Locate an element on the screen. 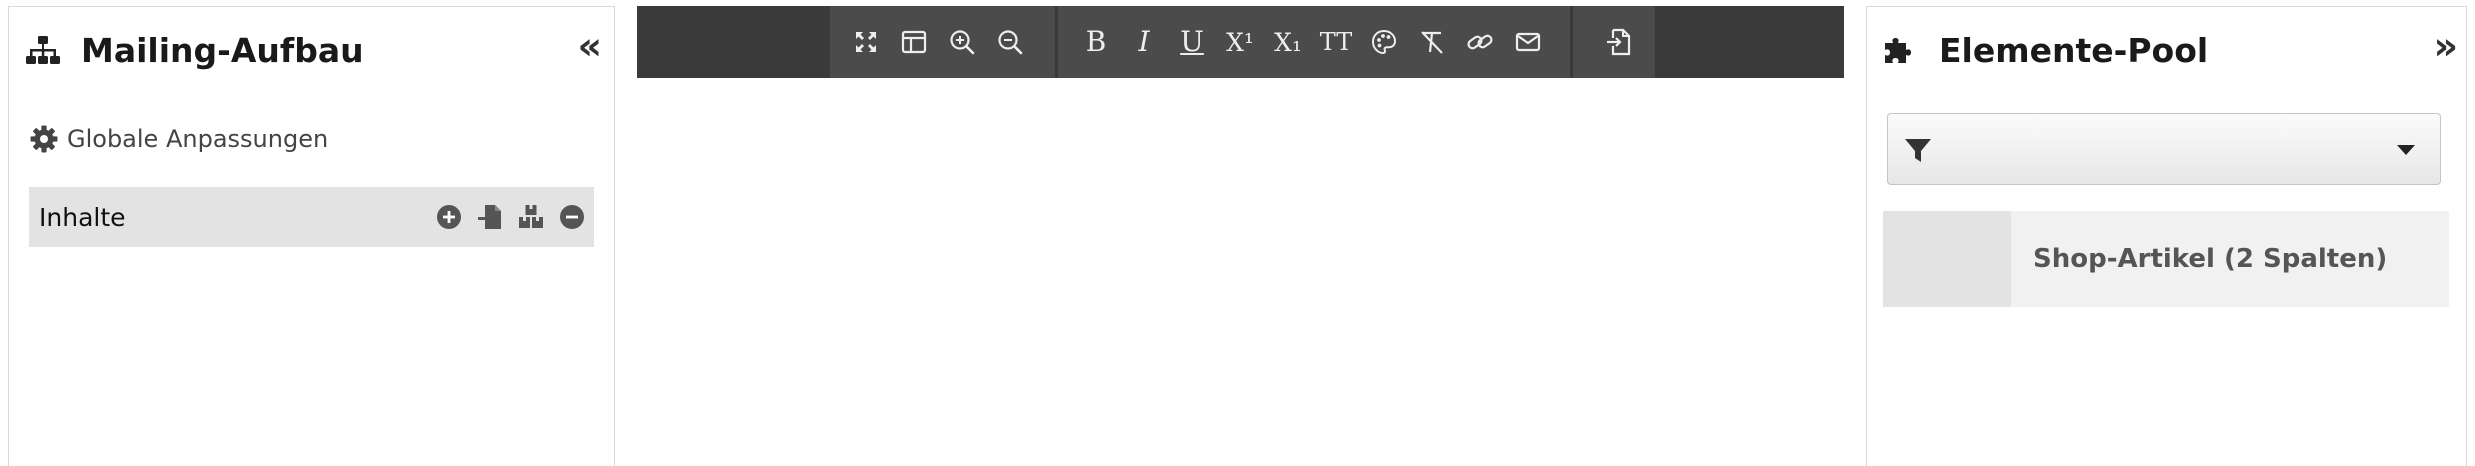 Image resolution: width=2475 pixels, height=466 pixels. pool-item-thumbnail is located at coordinates (1947, 259).